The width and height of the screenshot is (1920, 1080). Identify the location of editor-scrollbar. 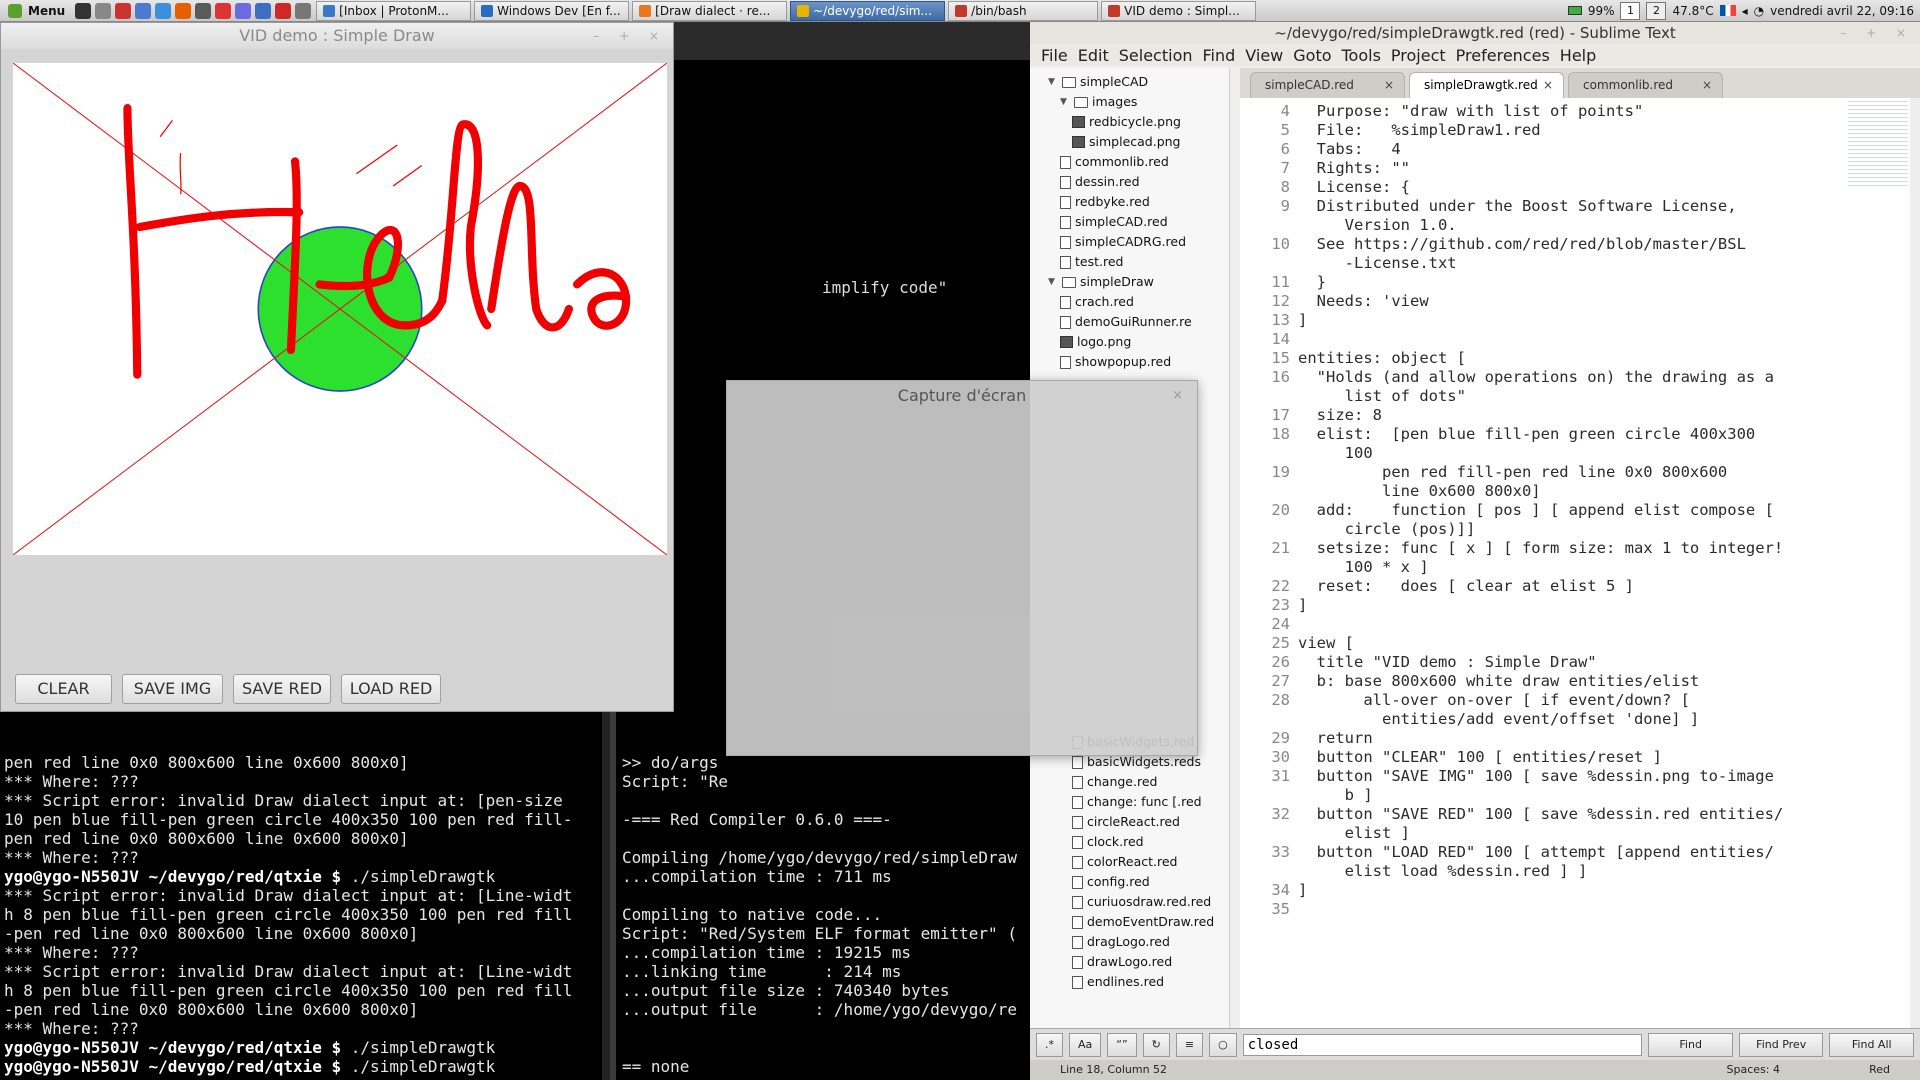
(1915, 563).